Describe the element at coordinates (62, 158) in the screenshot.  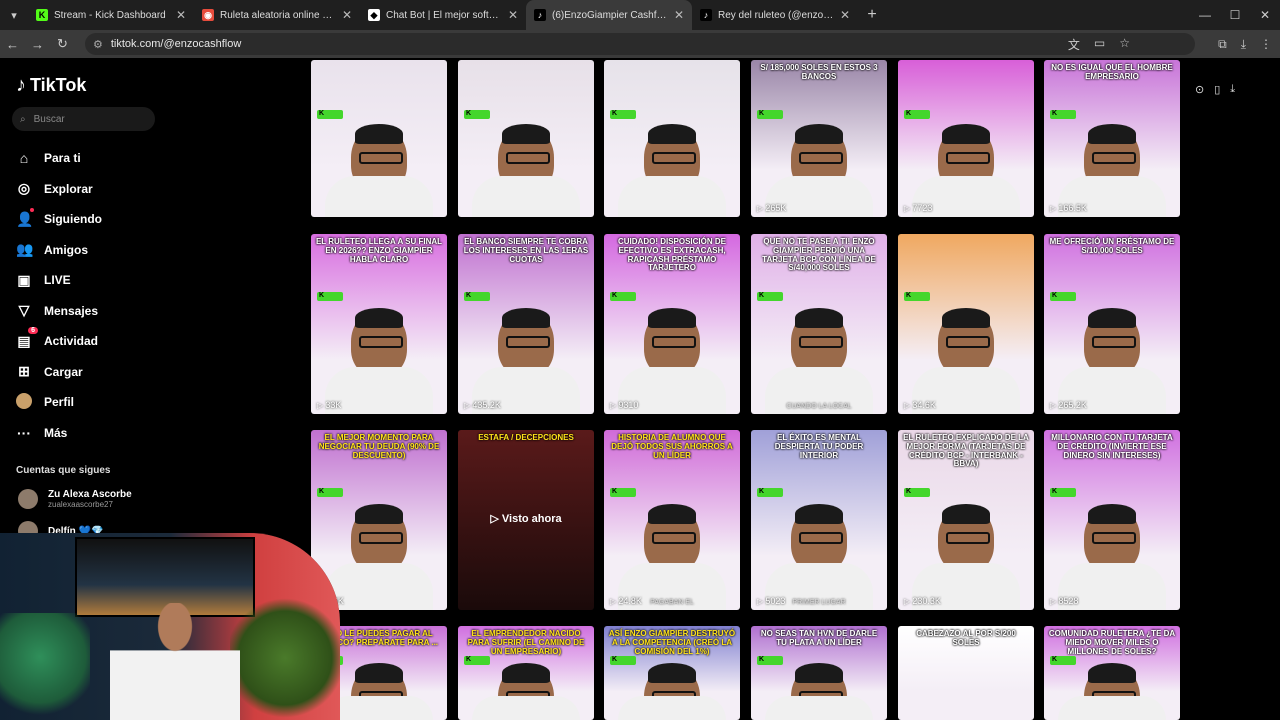
I see `nav-label: Para ti` at that location.